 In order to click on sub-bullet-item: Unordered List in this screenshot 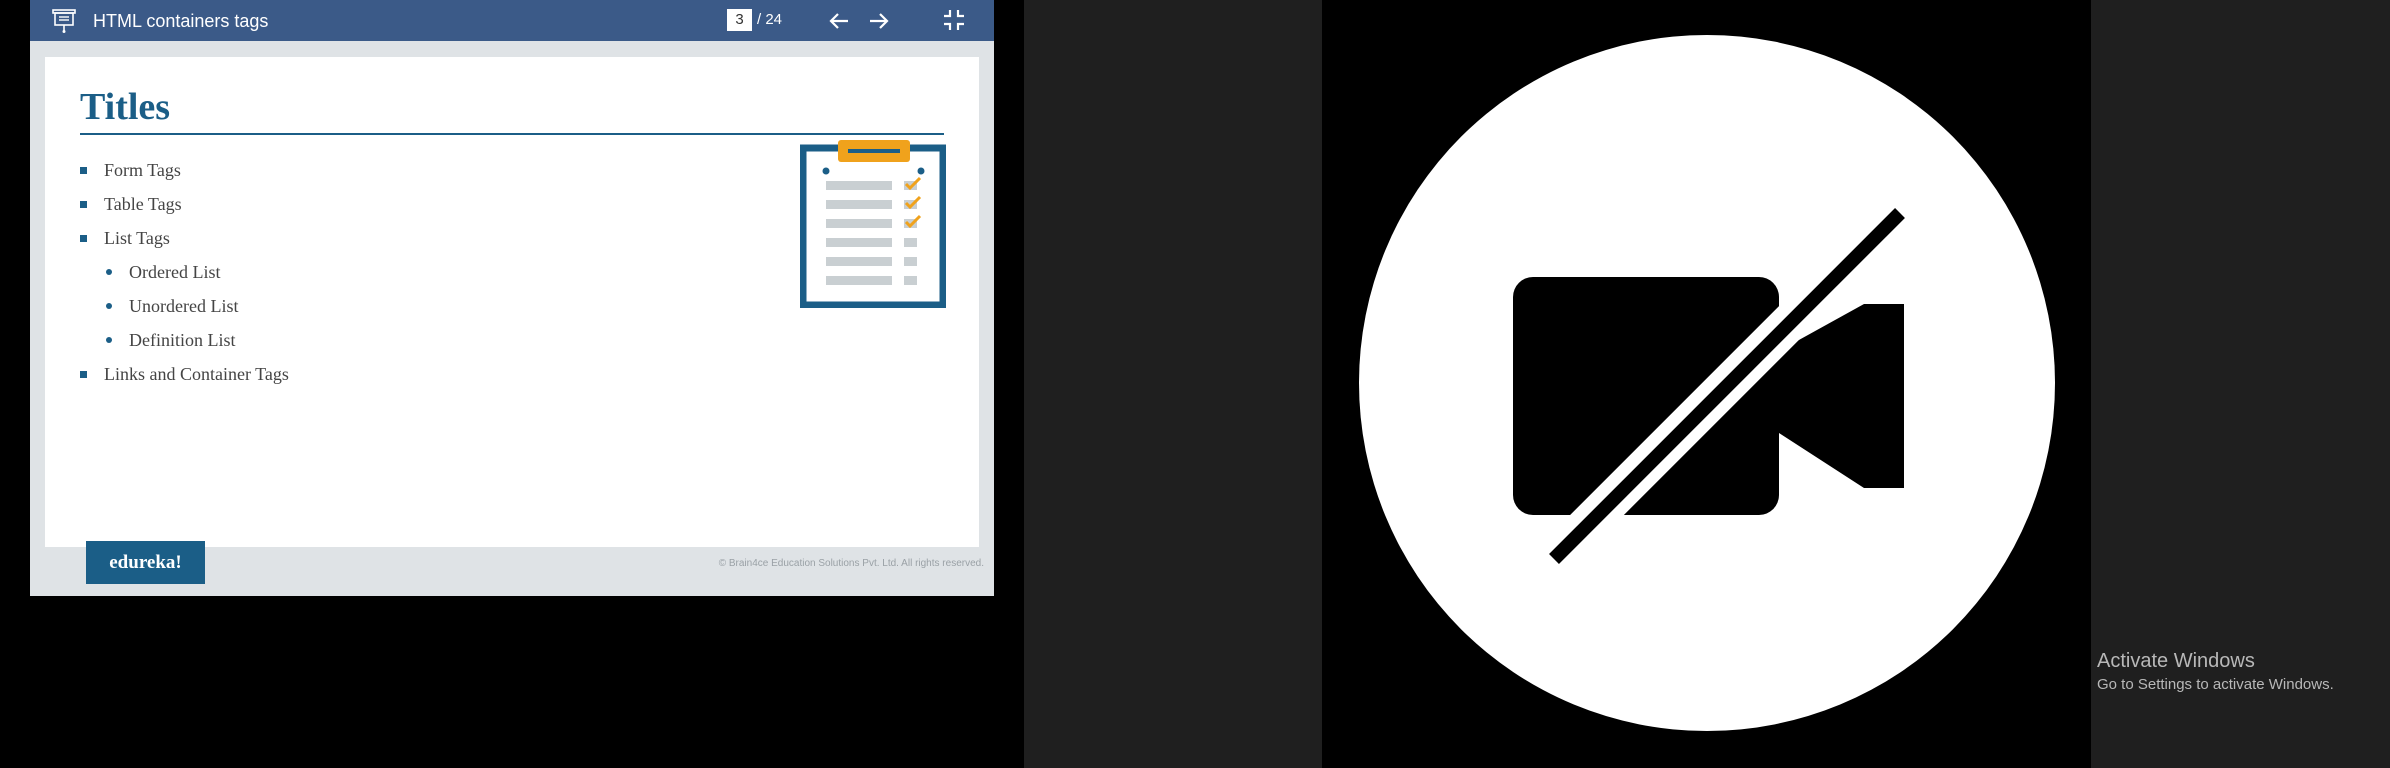, I will do `click(184, 306)`.